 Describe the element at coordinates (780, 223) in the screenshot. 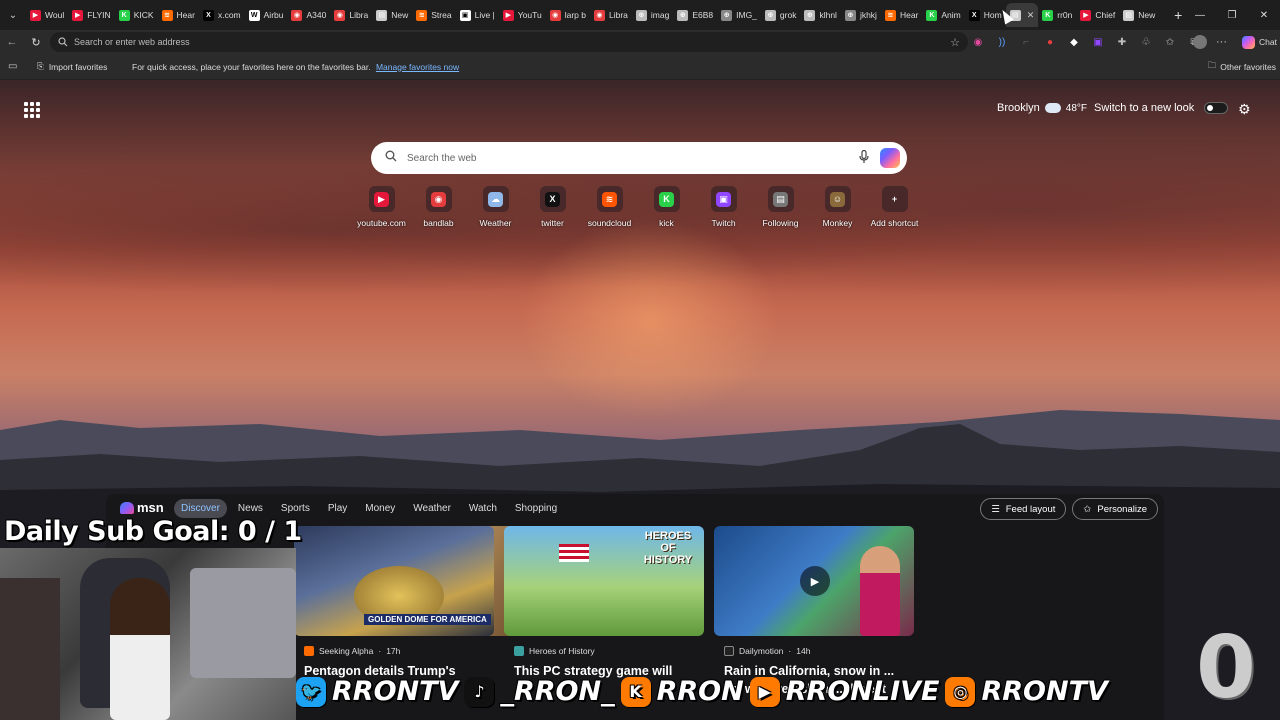

I see `shortcut-label: Following` at that location.